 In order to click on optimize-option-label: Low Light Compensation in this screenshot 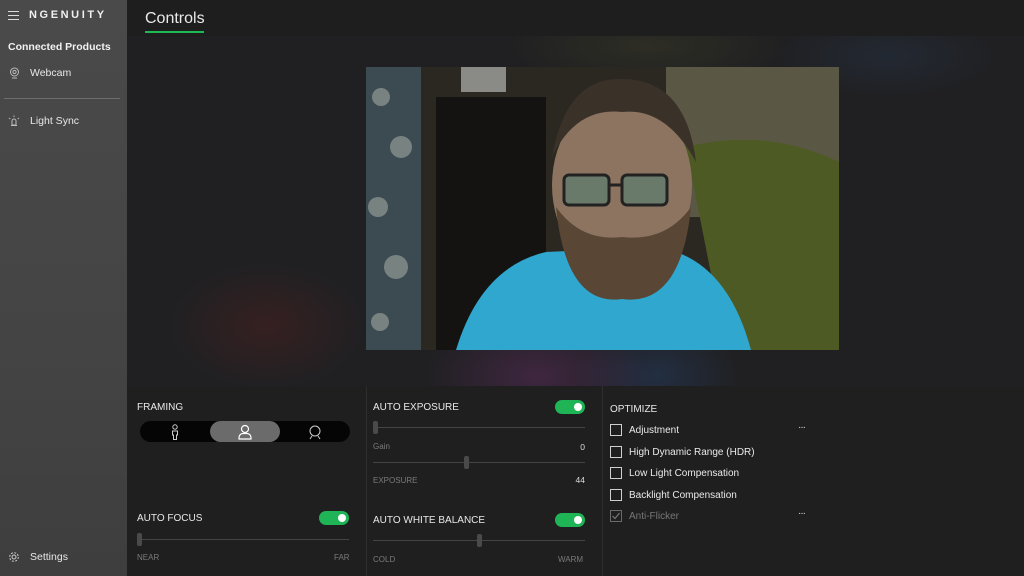, I will do `click(684, 473)`.